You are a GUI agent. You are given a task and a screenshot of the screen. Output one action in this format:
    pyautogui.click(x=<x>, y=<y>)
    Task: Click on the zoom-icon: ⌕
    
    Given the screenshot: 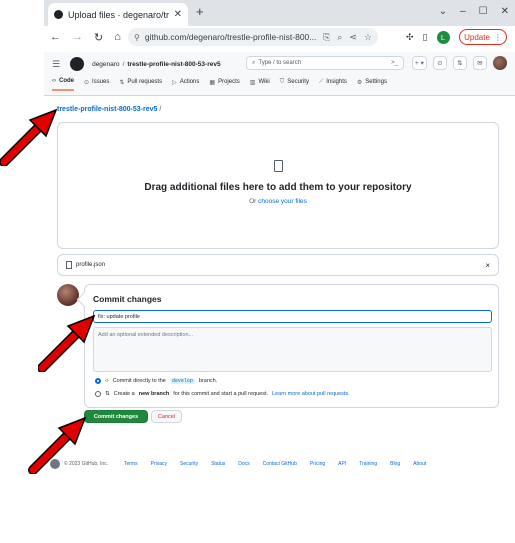 What is the action you would take?
    pyautogui.click(x=339, y=37)
    